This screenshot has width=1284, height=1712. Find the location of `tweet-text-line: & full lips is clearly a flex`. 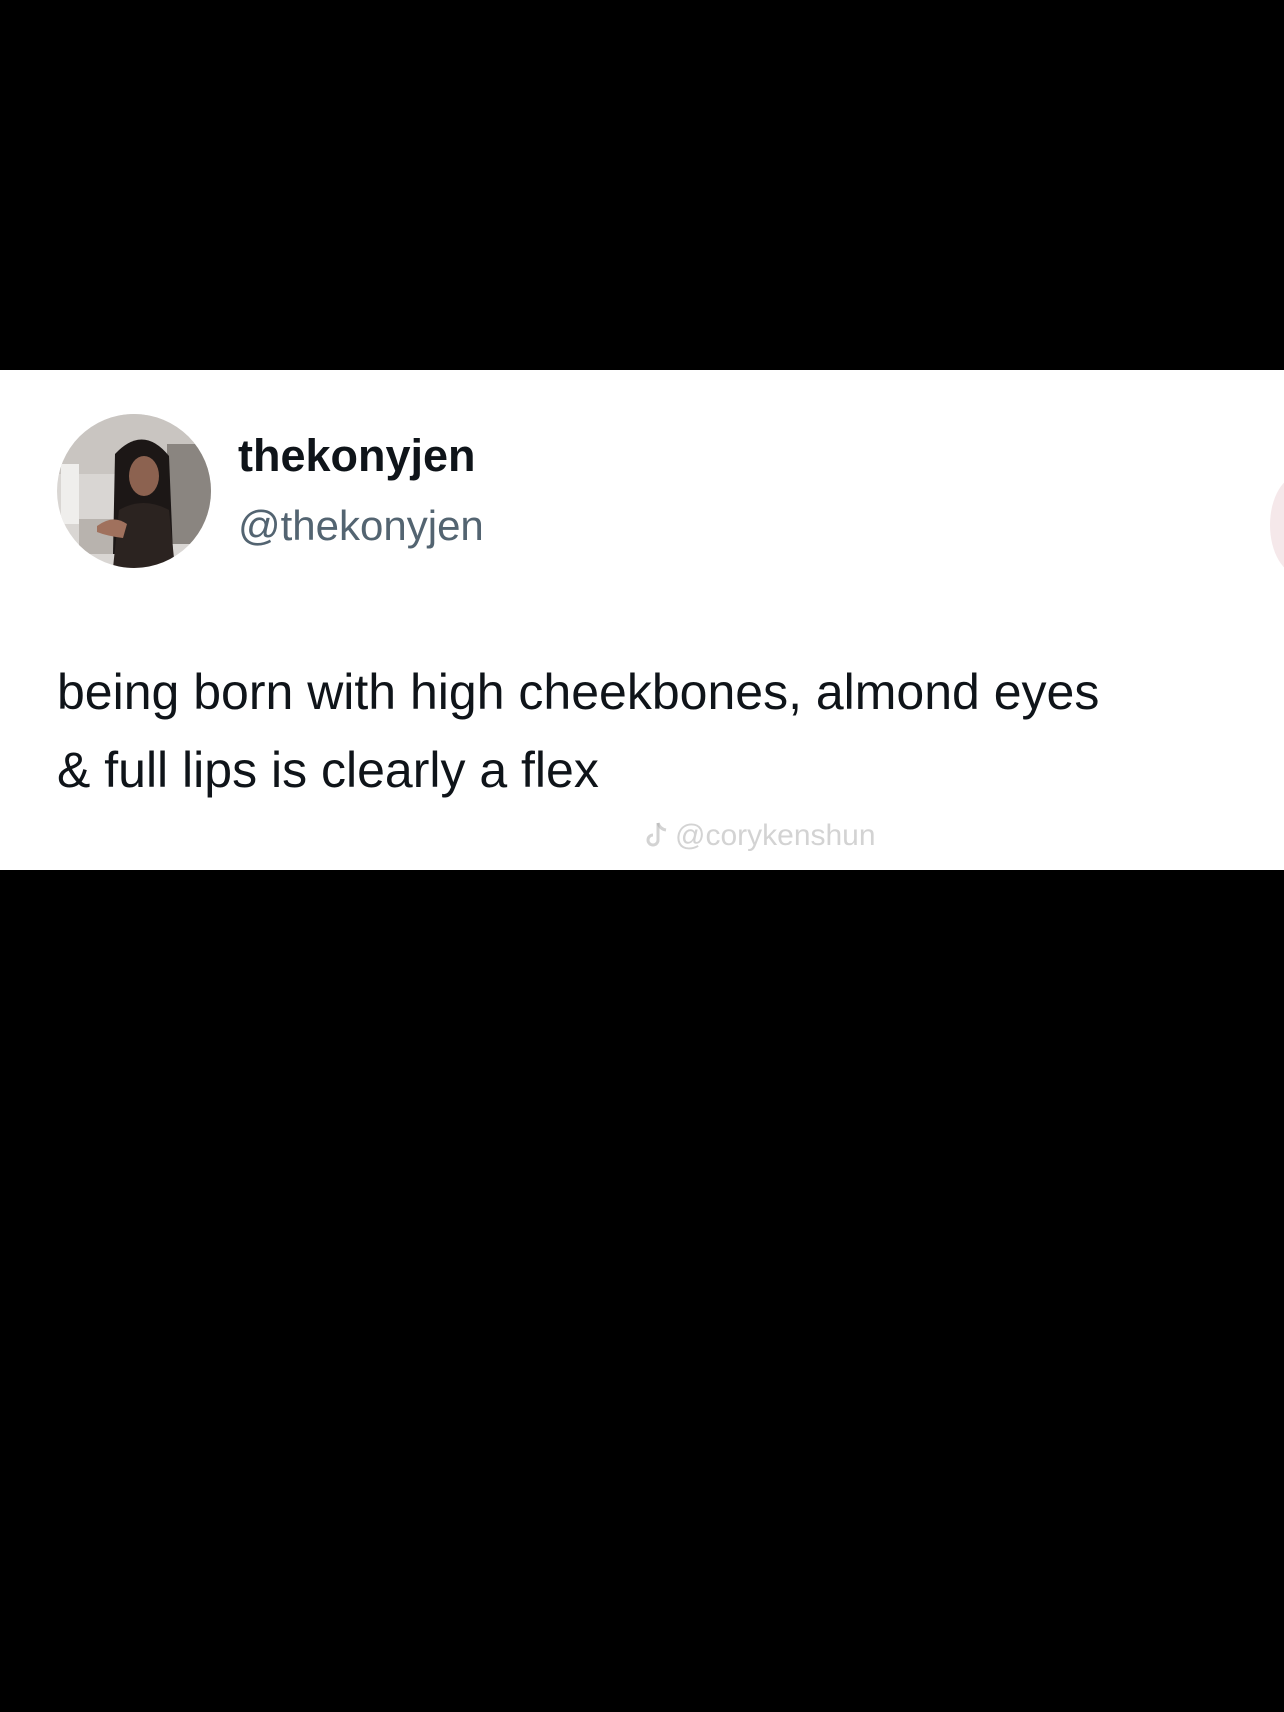

tweet-text-line: & full lips is clearly a flex is located at coordinates (328, 770).